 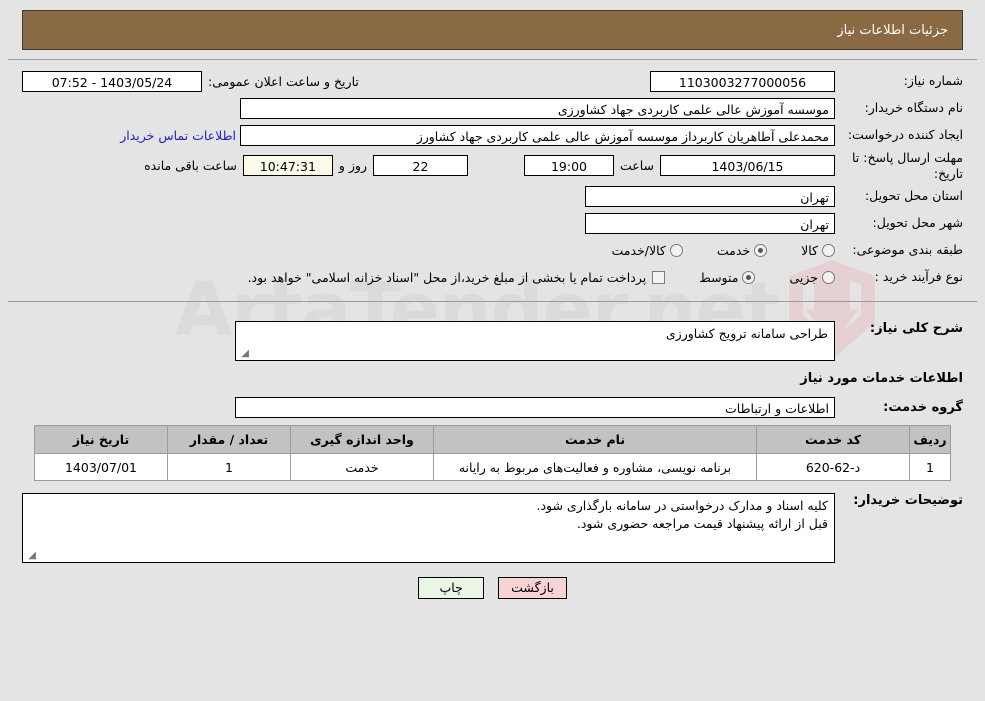 What do you see at coordinates (659, 277) in the screenshot?
I see `treasury-documents-checkbox` at bounding box center [659, 277].